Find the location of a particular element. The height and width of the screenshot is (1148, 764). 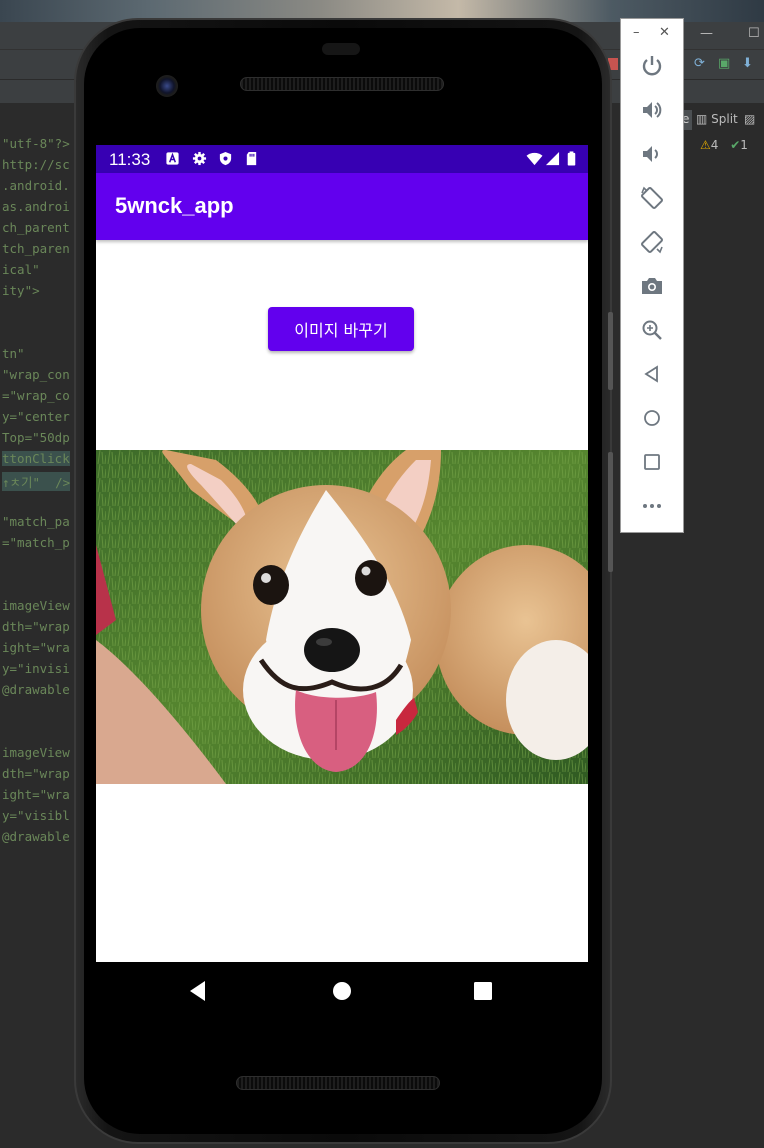

battery-icon is located at coordinates (571, 158).